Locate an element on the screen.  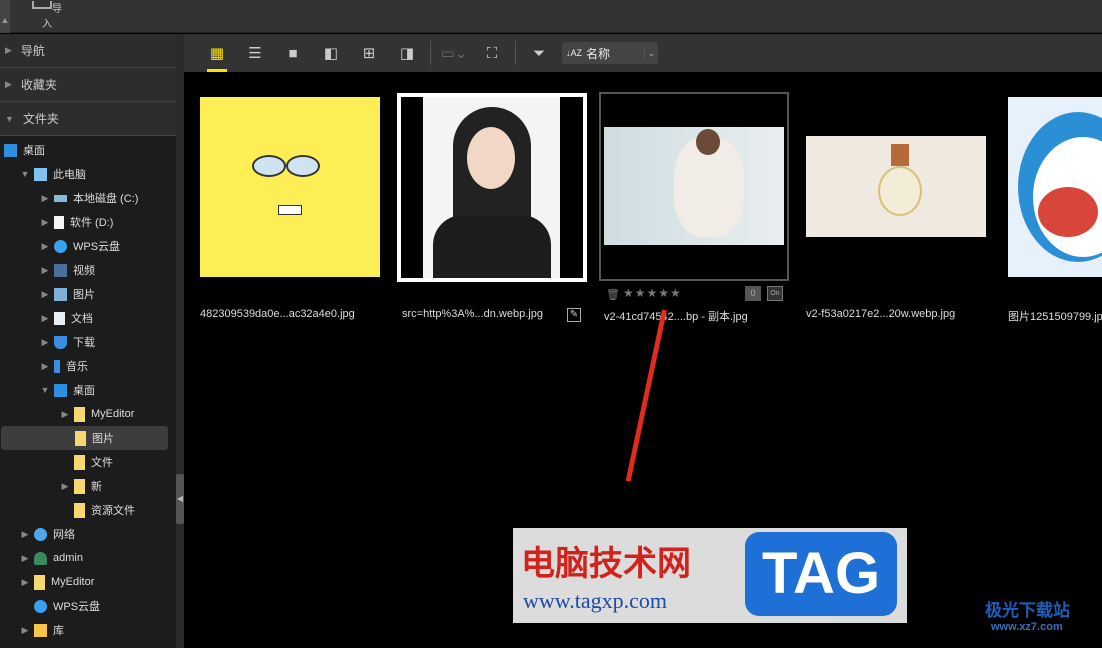
sort-icon: ↓AZ is located at coordinates (574, 53).